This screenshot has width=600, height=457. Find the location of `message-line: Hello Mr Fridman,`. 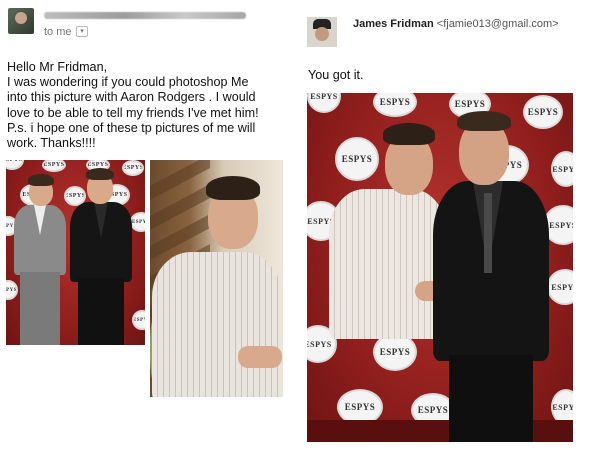

message-line: Hello Mr Fridman, is located at coordinates (57, 67).